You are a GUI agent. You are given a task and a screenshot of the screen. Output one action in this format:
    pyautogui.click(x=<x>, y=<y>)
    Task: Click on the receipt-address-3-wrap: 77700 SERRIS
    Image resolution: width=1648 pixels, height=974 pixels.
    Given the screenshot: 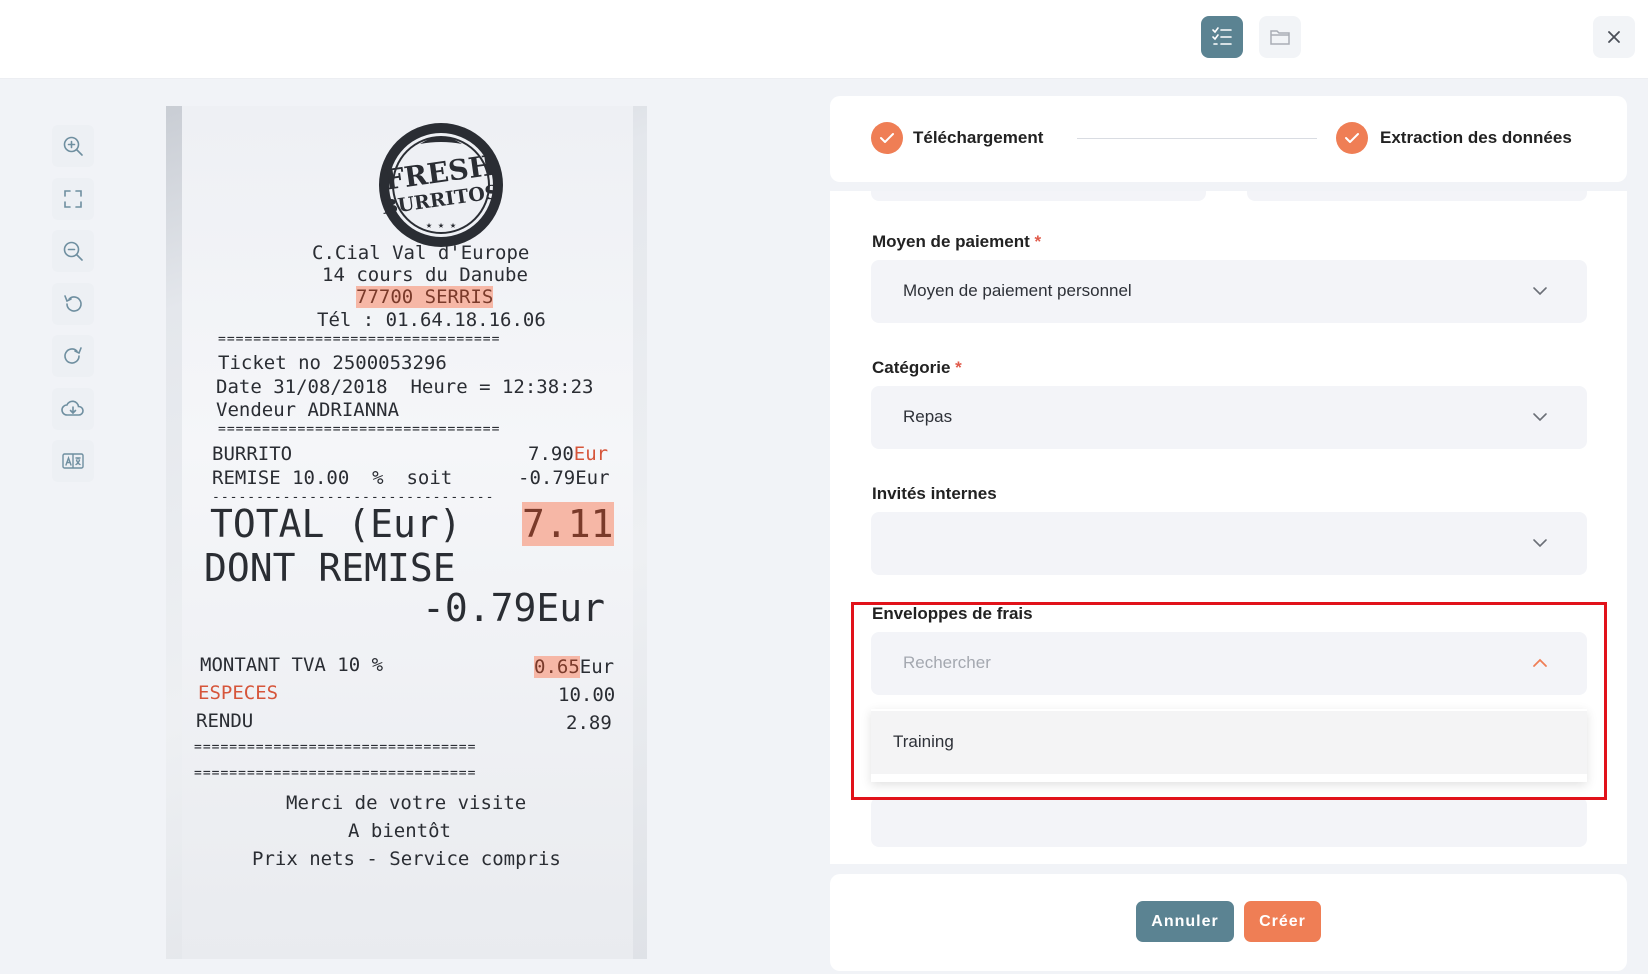 What is the action you would take?
    pyautogui.click(x=425, y=297)
    